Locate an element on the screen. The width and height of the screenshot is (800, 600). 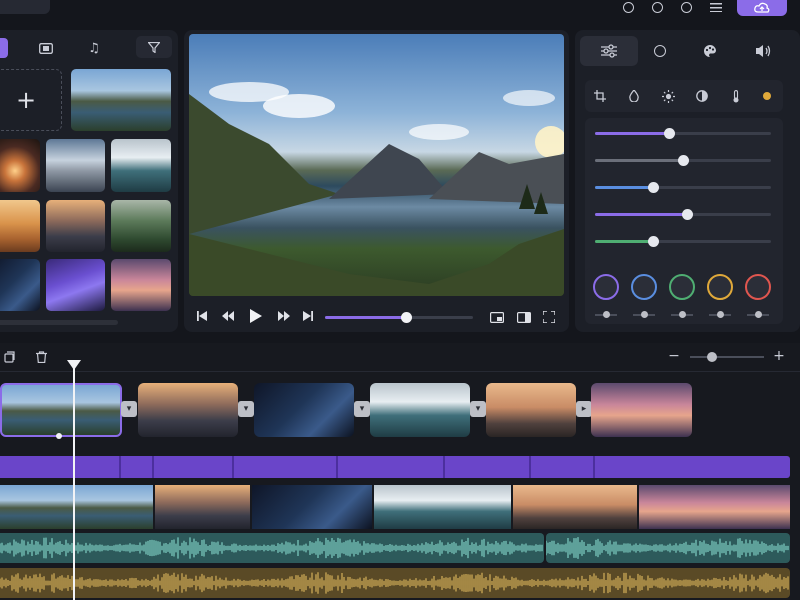
export-button is located at coordinates (762, 8).